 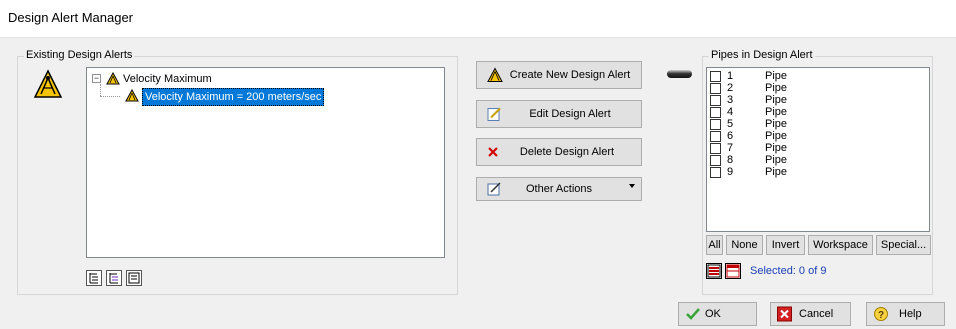 I want to click on pipe-number: 6, so click(x=730, y=136).